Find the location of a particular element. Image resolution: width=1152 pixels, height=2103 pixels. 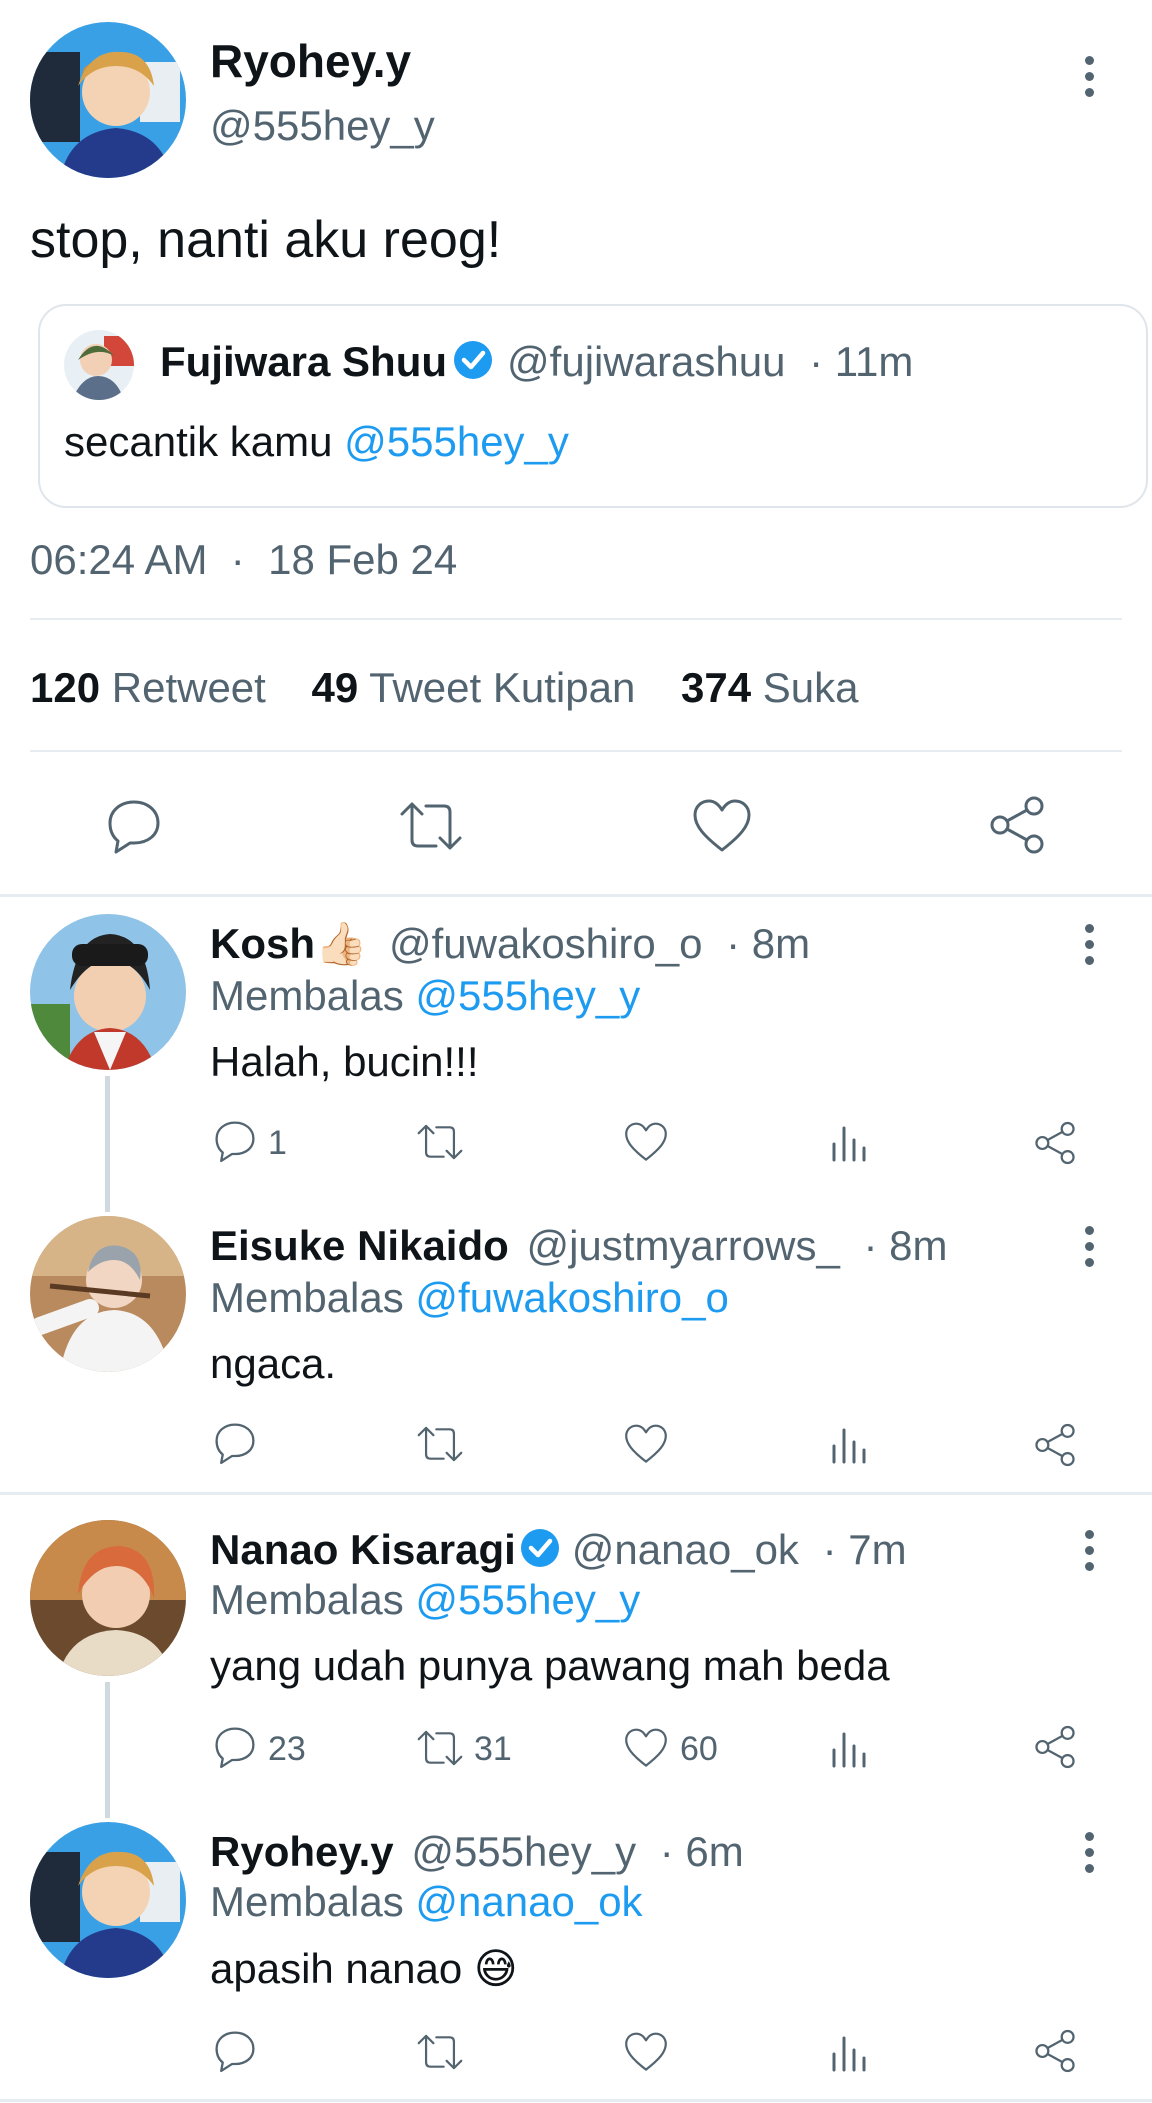

quote-time: · 11m is located at coordinates (861, 361).